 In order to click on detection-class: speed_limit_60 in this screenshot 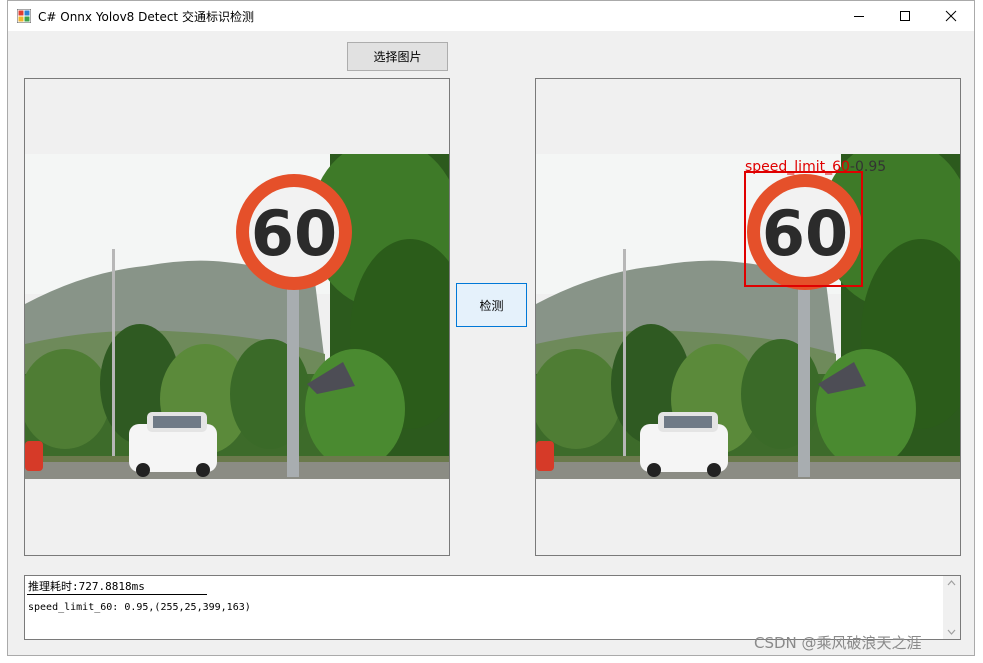, I will do `click(797, 167)`.